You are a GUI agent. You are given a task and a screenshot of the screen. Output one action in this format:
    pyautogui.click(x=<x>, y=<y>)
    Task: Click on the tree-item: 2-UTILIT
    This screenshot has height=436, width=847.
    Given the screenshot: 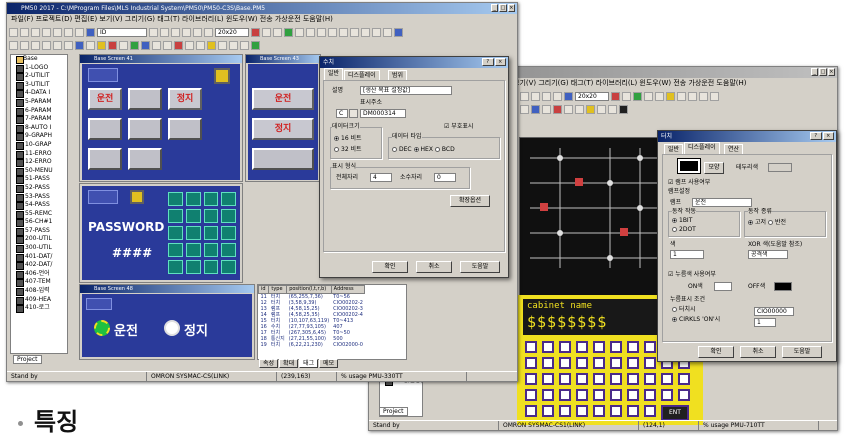 What is the action you would take?
    pyautogui.click(x=39, y=76)
    